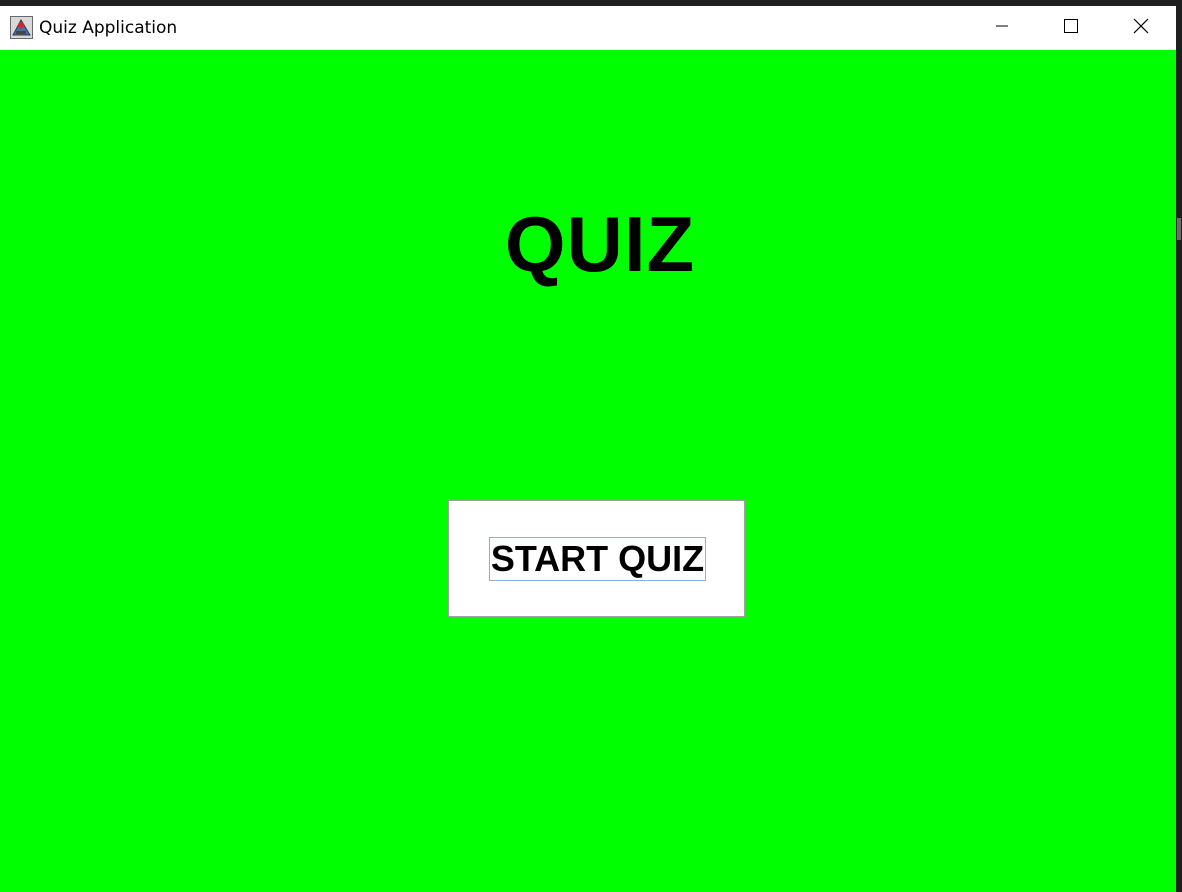 The height and width of the screenshot is (892, 1182). I want to click on minimize-icon, so click(1002, 28).